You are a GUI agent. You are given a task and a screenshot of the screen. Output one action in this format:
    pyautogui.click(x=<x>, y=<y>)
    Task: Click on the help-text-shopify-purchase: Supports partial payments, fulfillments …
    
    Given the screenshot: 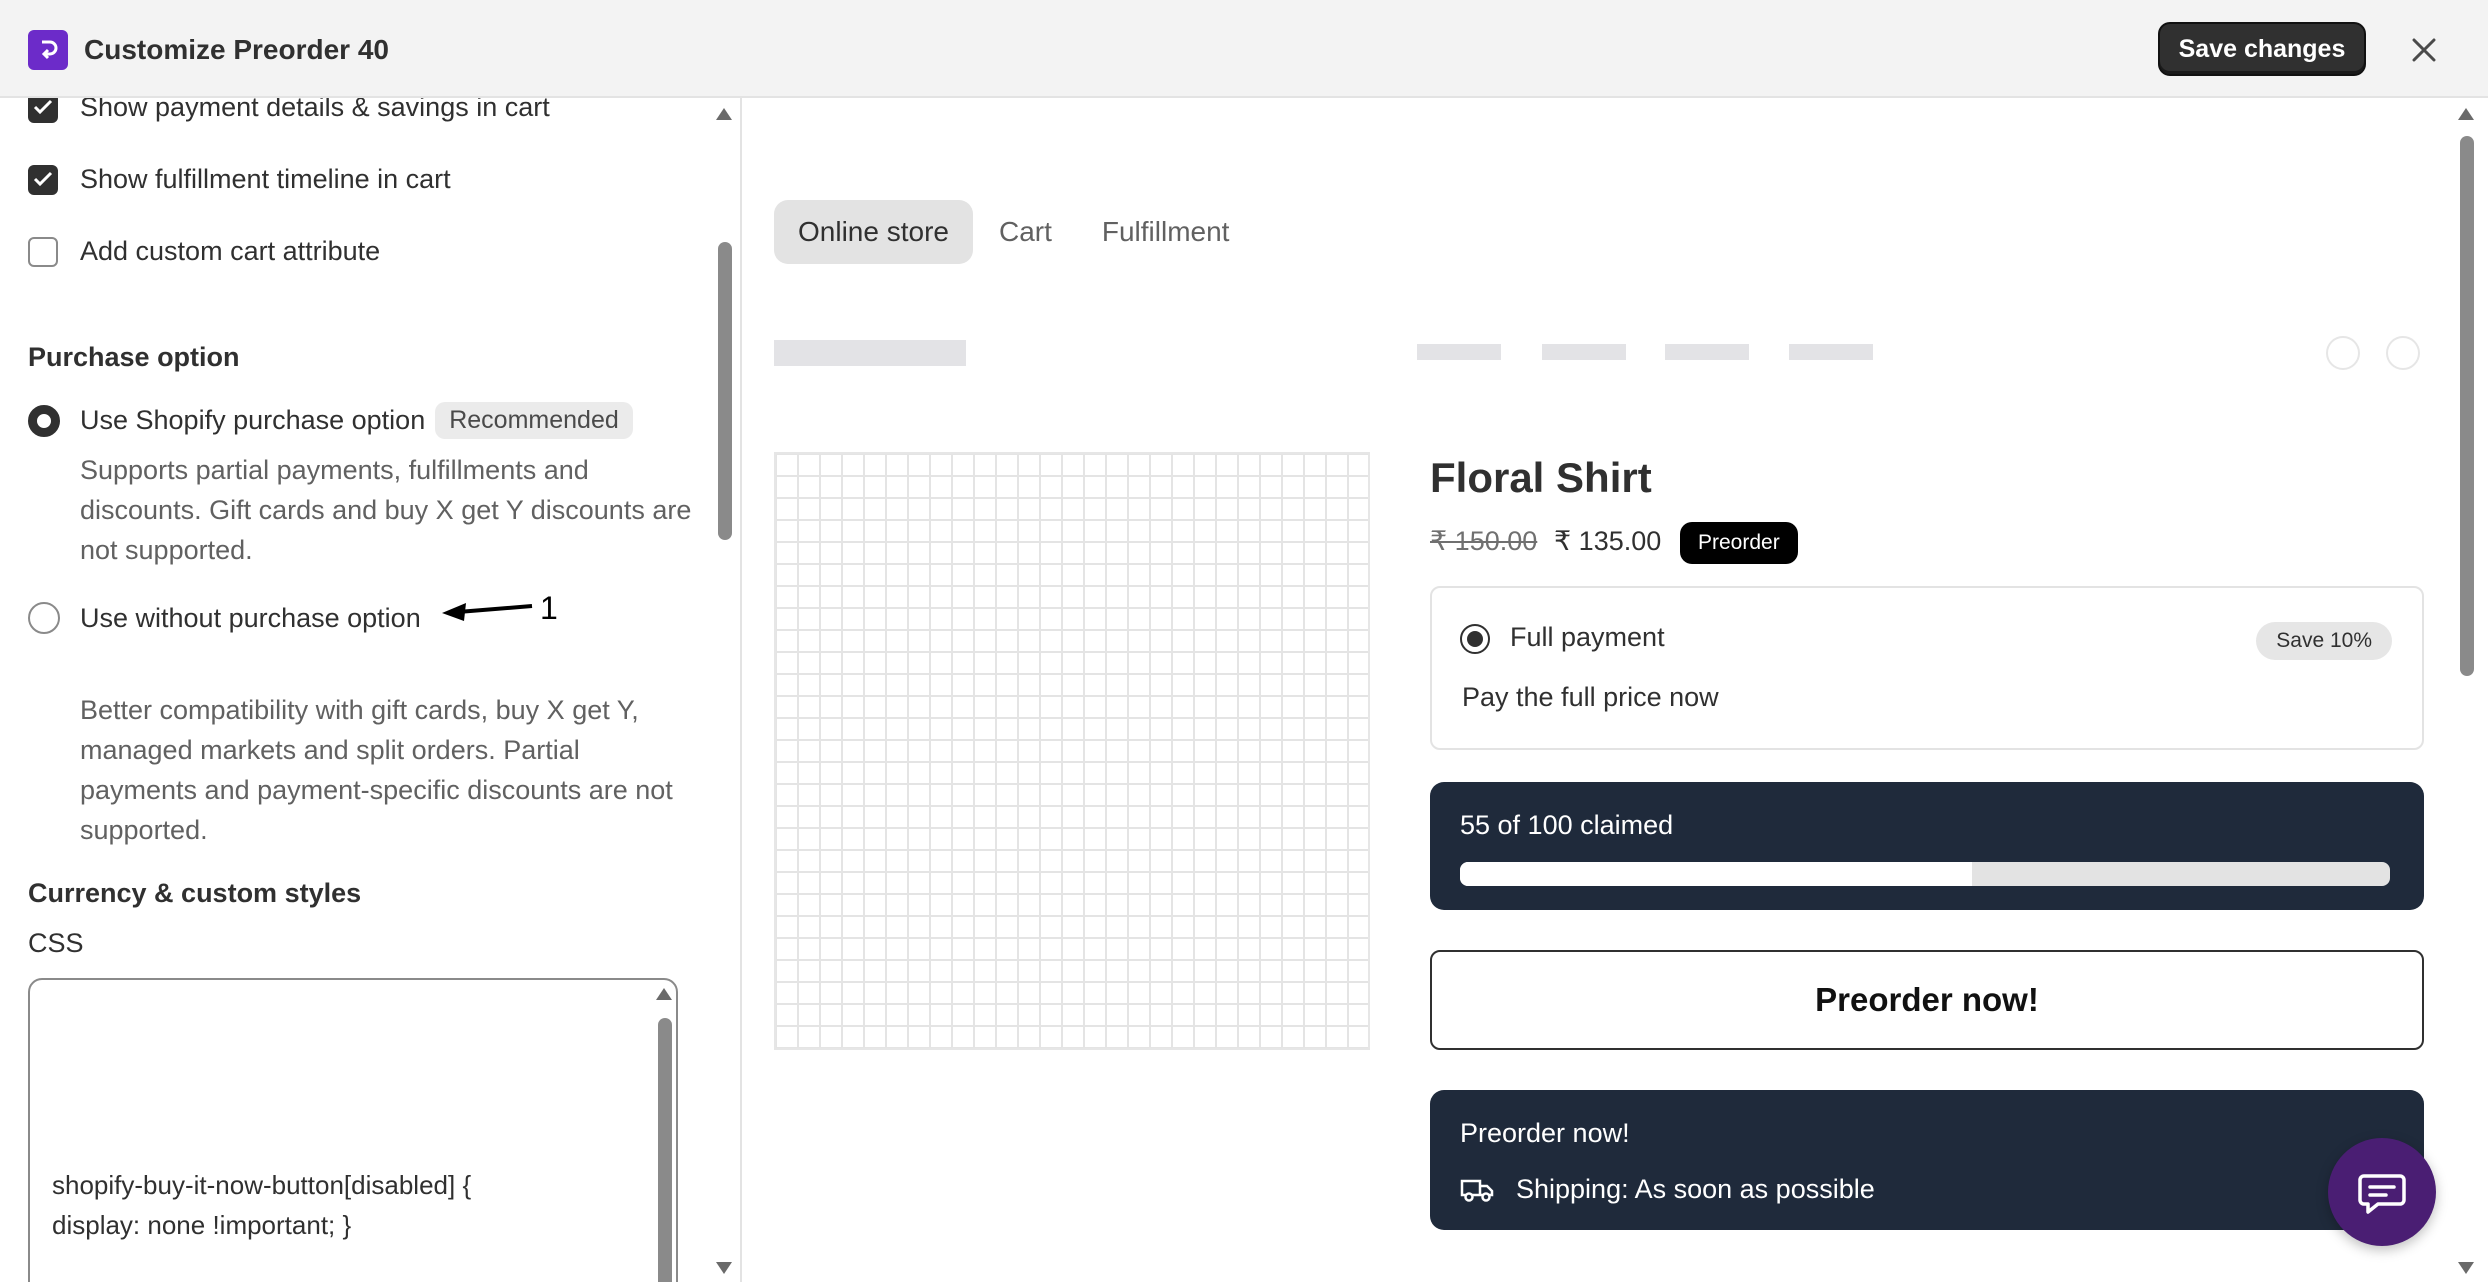 What is the action you would take?
    pyautogui.click(x=386, y=510)
    